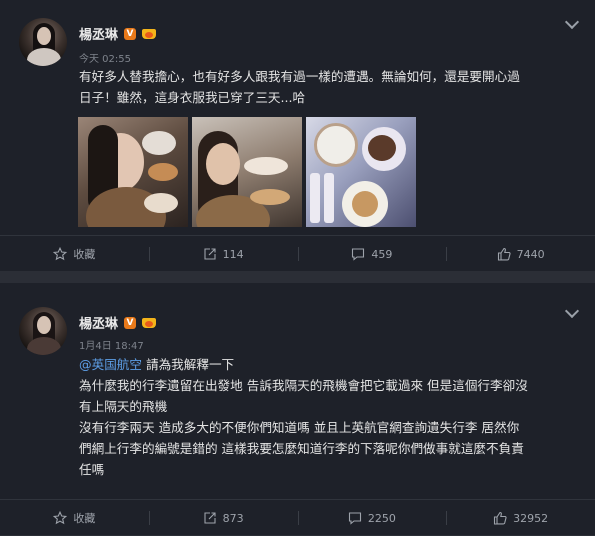 This screenshot has height=536, width=595. Describe the element at coordinates (303, 385) in the screenshot. I see `post-text-line: 為什麼我的行李遺留在出發地 告訴我隔天的飛機會把它載過來 但是這個行李卻沒` at that location.